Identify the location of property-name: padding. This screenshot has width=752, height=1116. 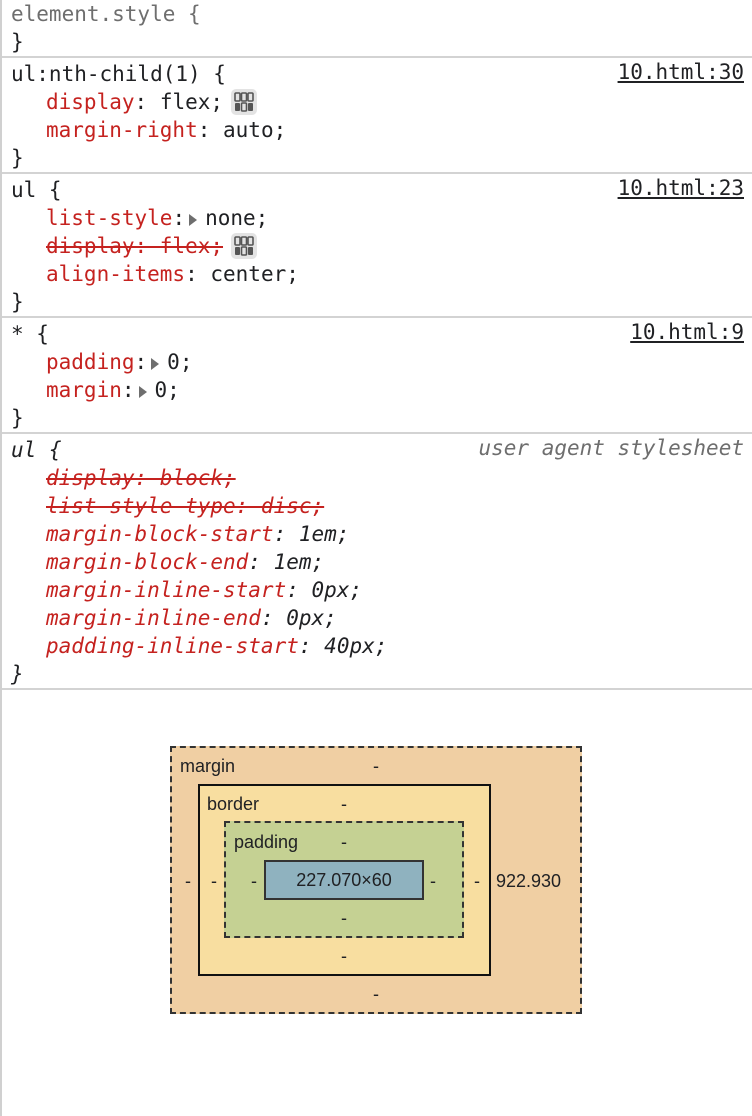
(90, 362).